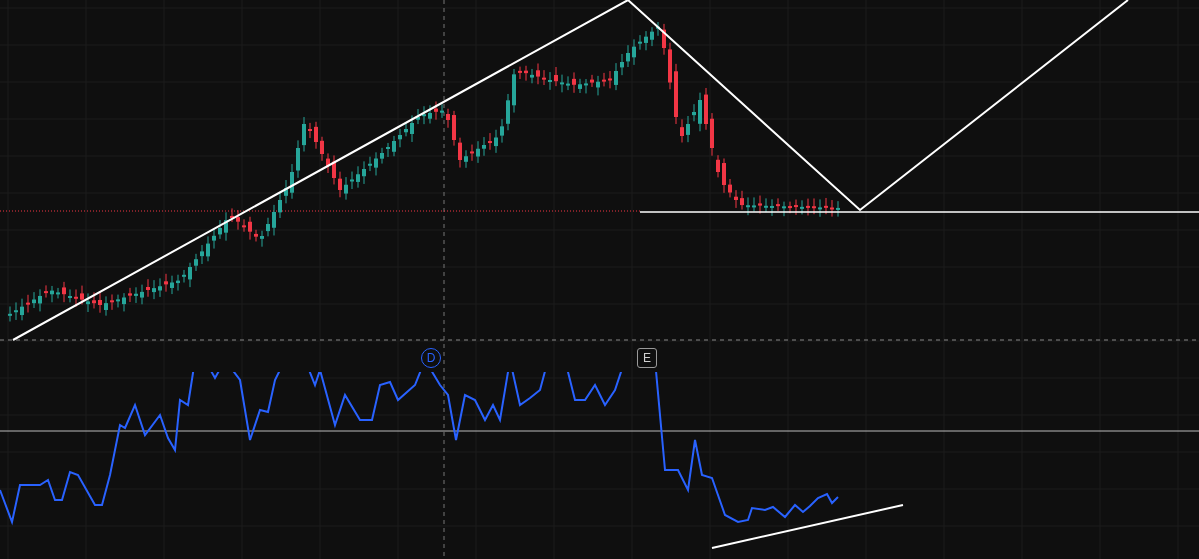  Describe the element at coordinates (647, 358) in the screenshot. I see `event-marker: E` at that location.